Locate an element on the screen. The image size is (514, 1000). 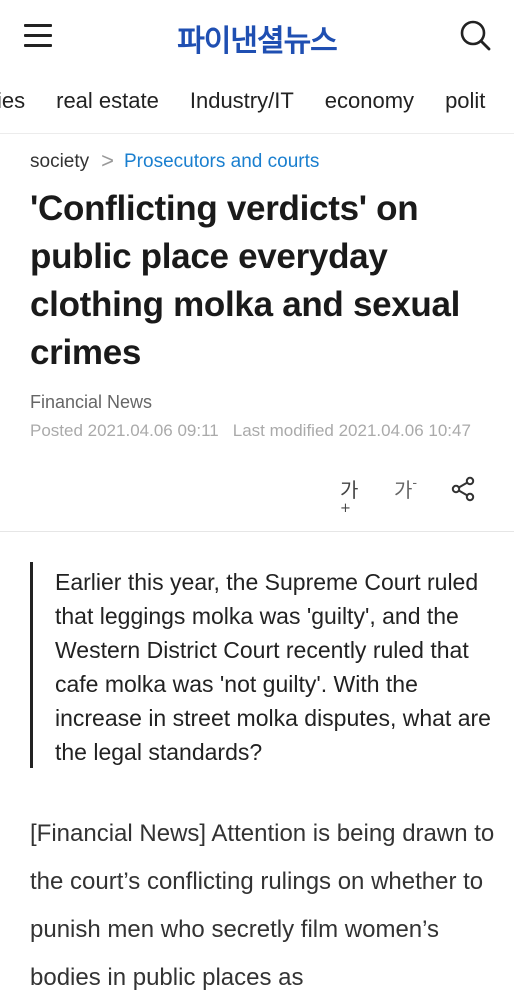
font-decrease-button: 가- is located at coordinates (405, 488).